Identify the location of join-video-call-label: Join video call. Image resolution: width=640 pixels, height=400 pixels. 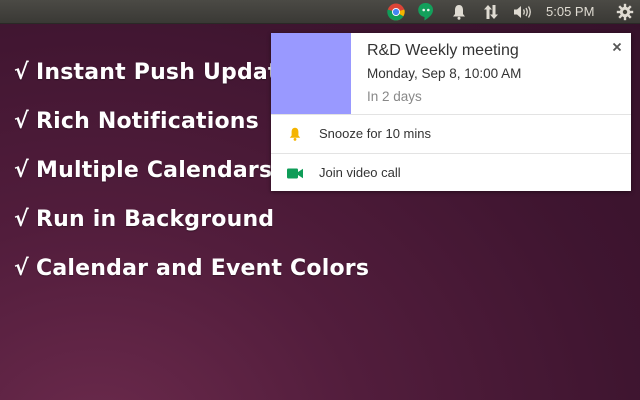
(360, 172).